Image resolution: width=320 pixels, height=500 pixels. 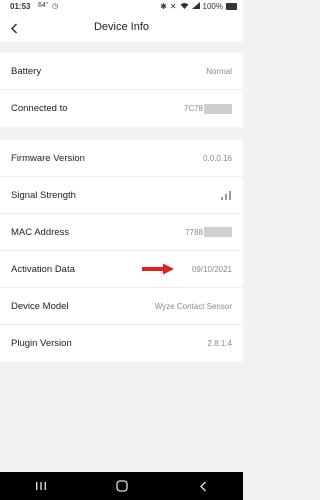 I want to click on row-label: Battery, so click(x=26, y=71).